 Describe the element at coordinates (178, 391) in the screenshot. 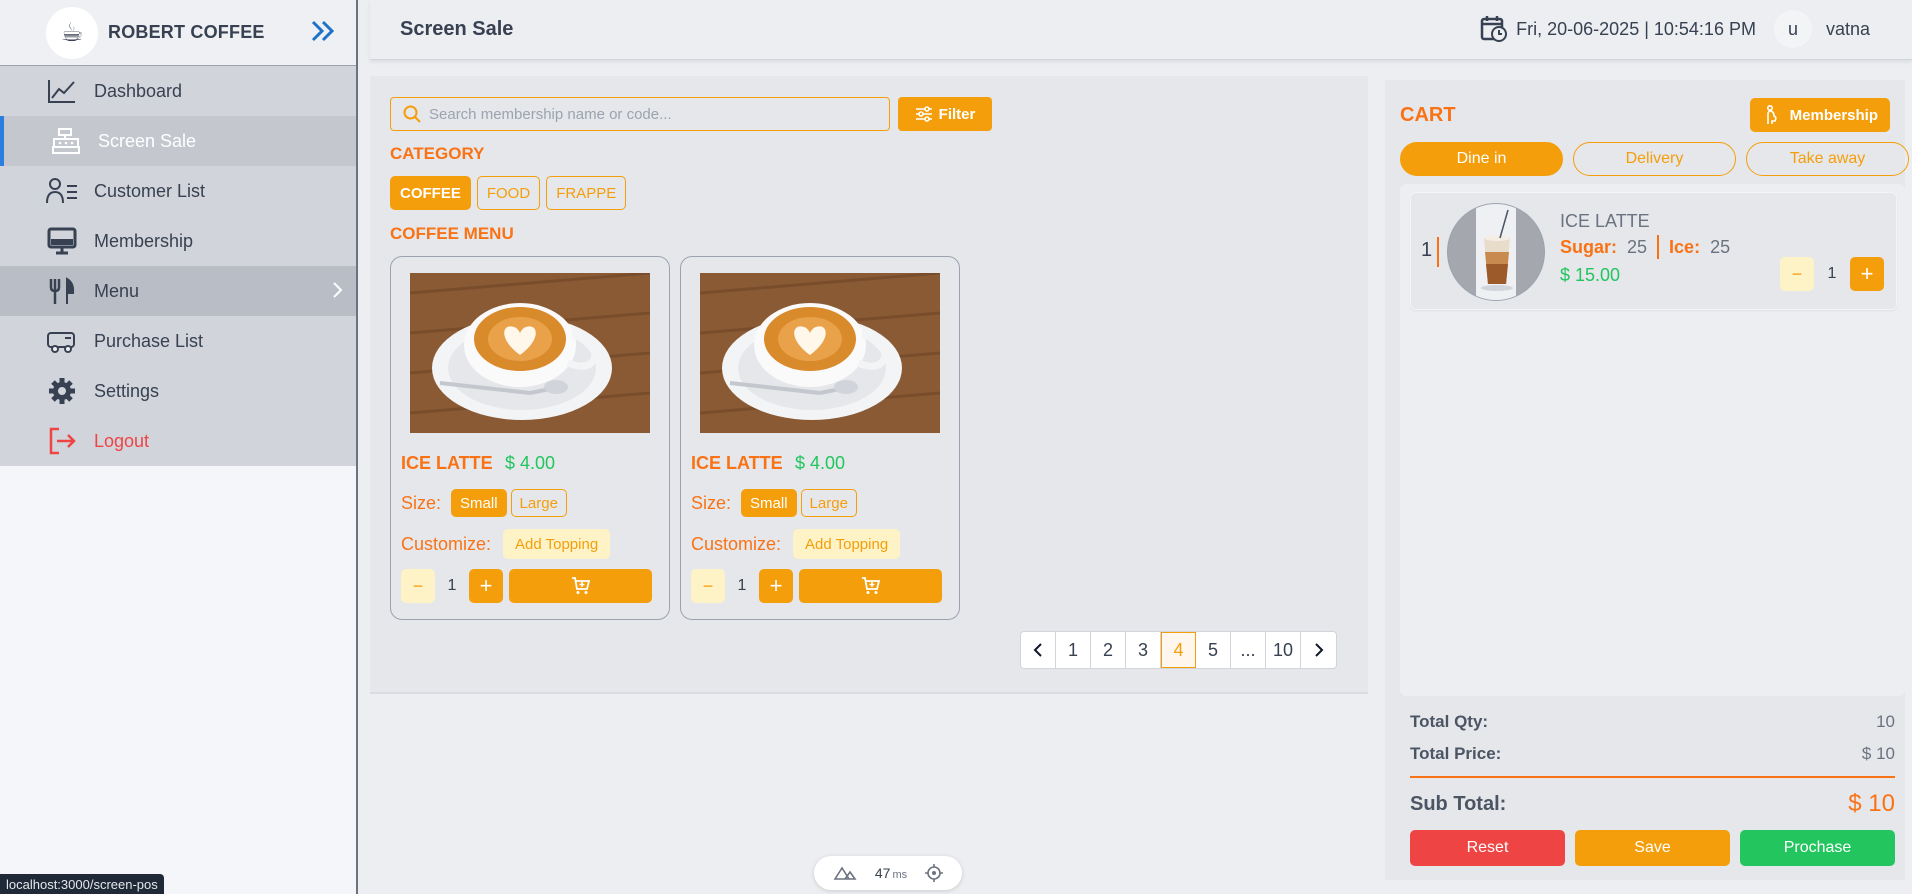

I see `sidebar-item-settings: Settings` at that location.